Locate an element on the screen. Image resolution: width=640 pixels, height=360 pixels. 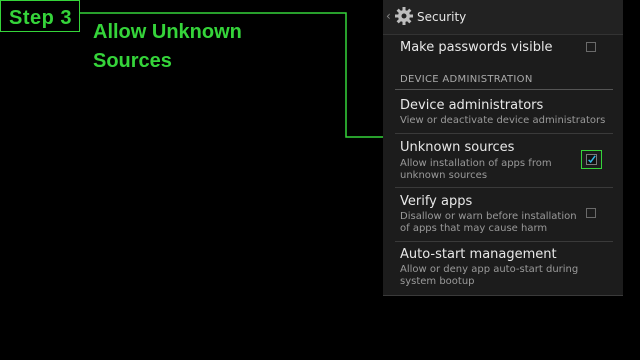
setting-title: Unknown sources is located at coordinates (457, 147).